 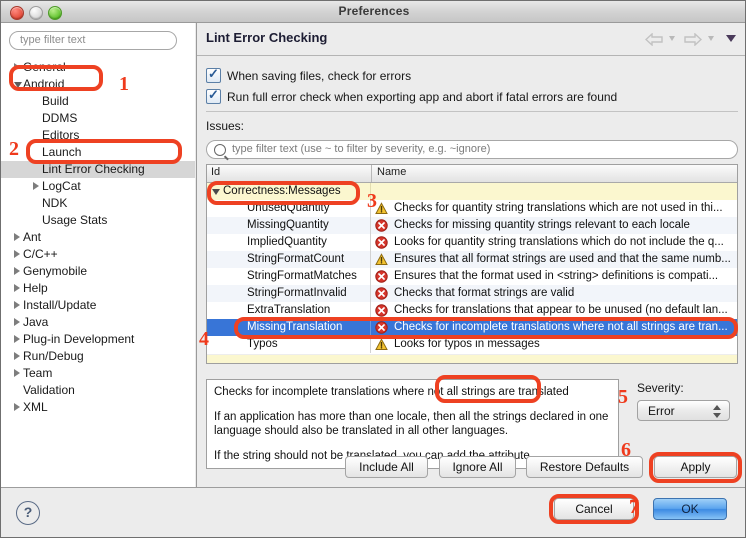 I want to click on sidebar-item-help: Help, so click(x=98, y=288).